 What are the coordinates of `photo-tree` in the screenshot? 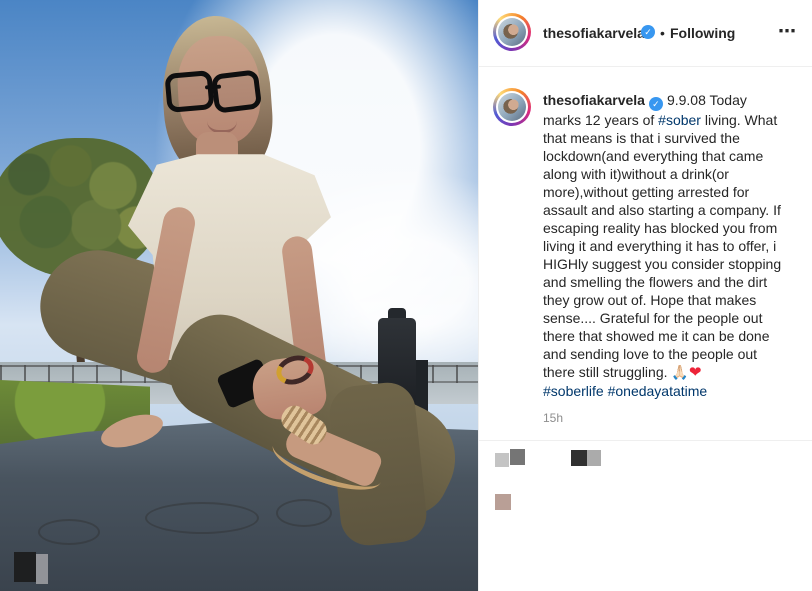 It's located at (80, 208).